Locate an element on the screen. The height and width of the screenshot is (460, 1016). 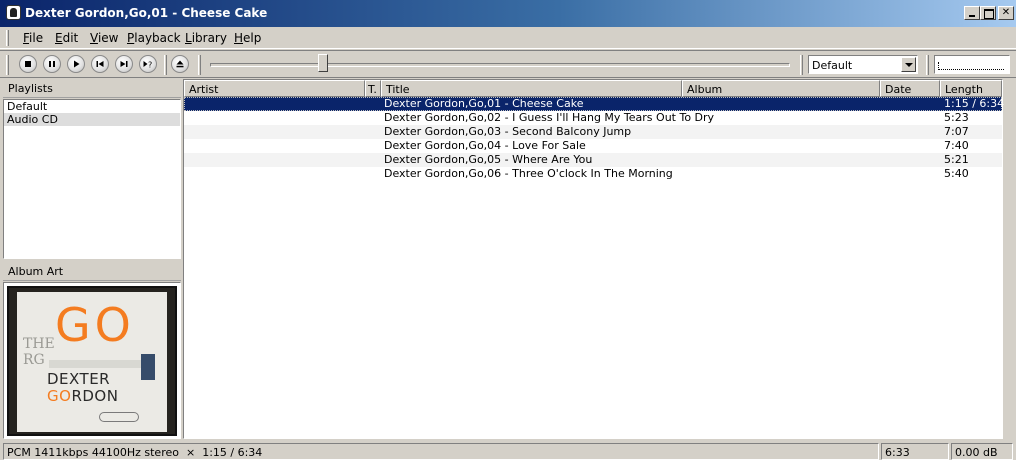
eject-icon is located at coordinates (180, 64).